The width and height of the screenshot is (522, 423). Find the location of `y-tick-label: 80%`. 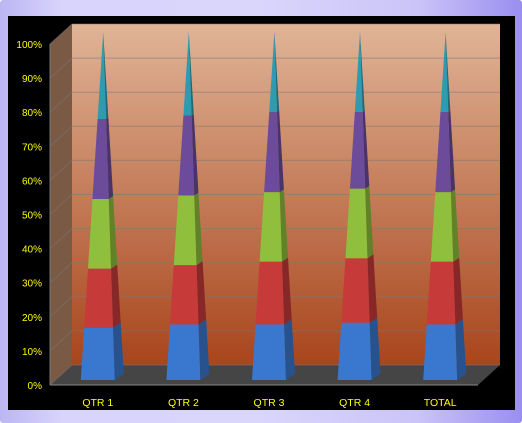

y-tick-label: 80% is located at coordinates (32, 113).